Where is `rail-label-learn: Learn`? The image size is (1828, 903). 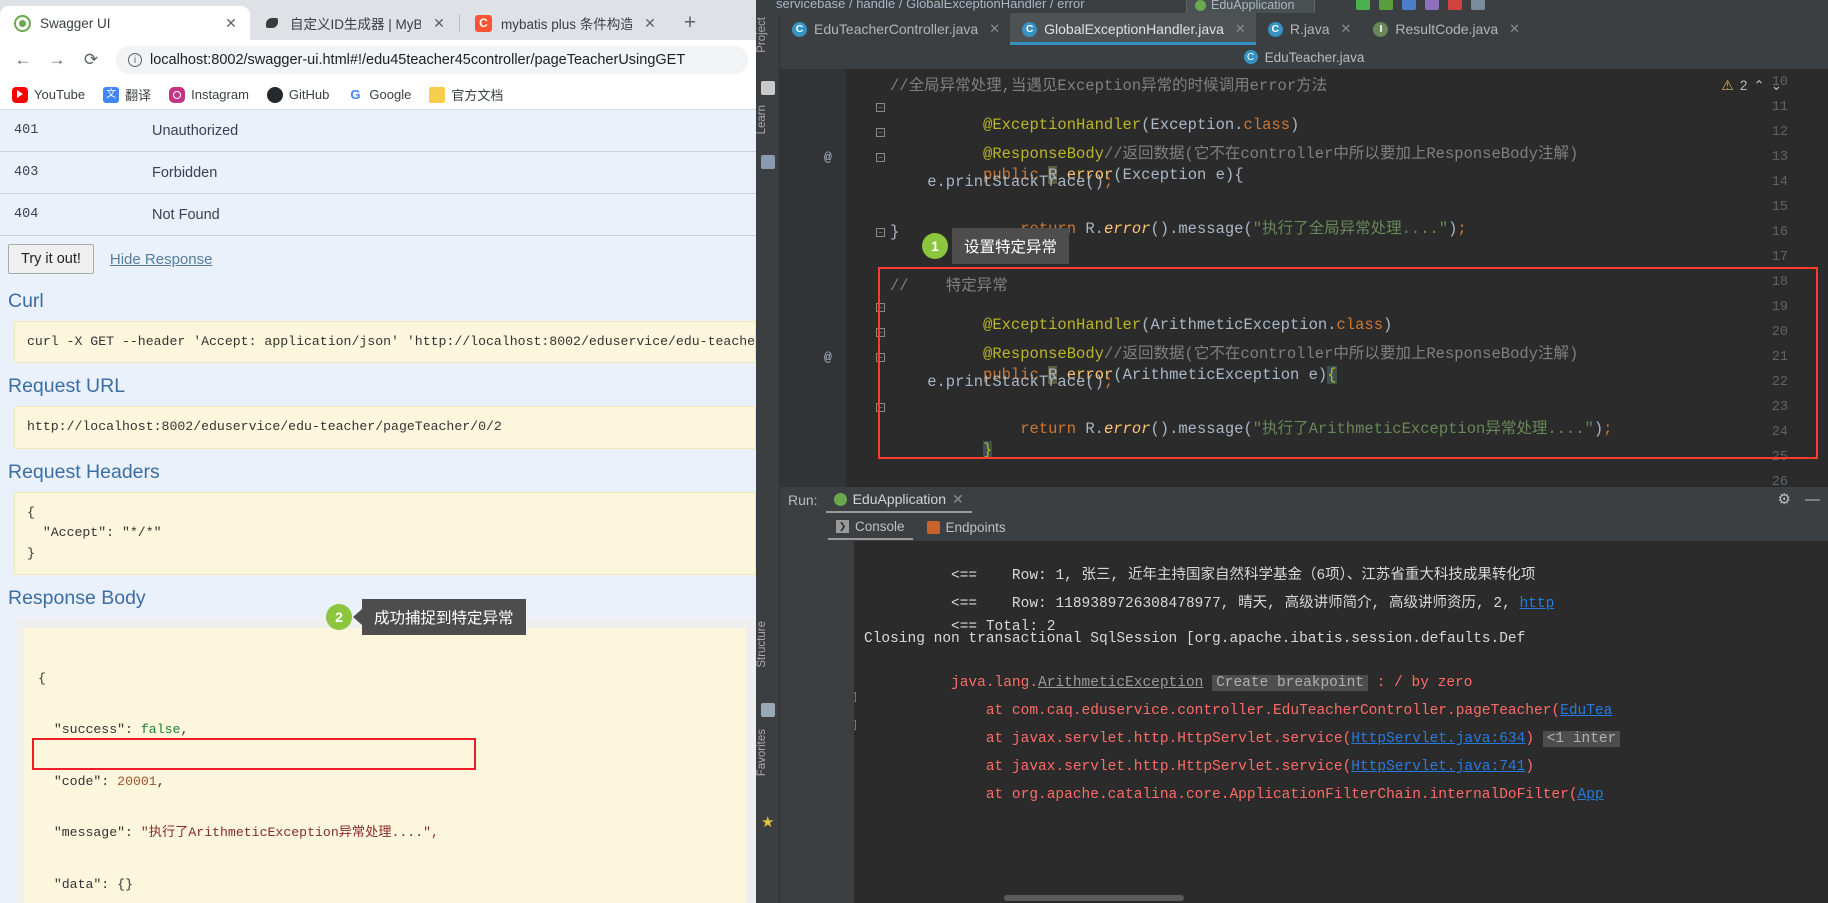
rail-label-learn: Learn is located at coordinates (768, 119).